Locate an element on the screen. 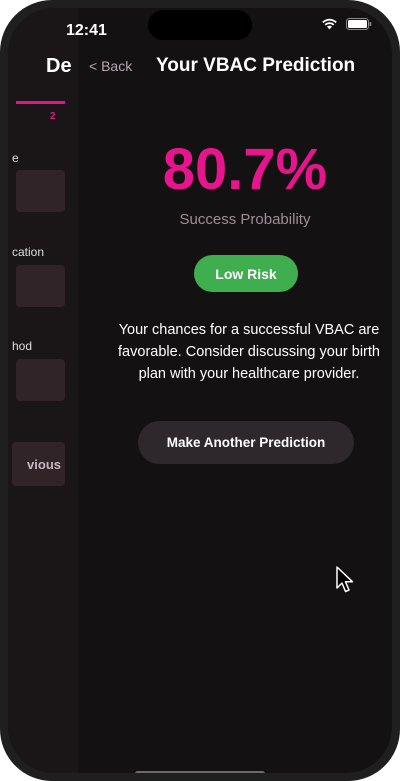 This screenshot has width=400, height=781. status-icons is located at coordinates (346, 24).